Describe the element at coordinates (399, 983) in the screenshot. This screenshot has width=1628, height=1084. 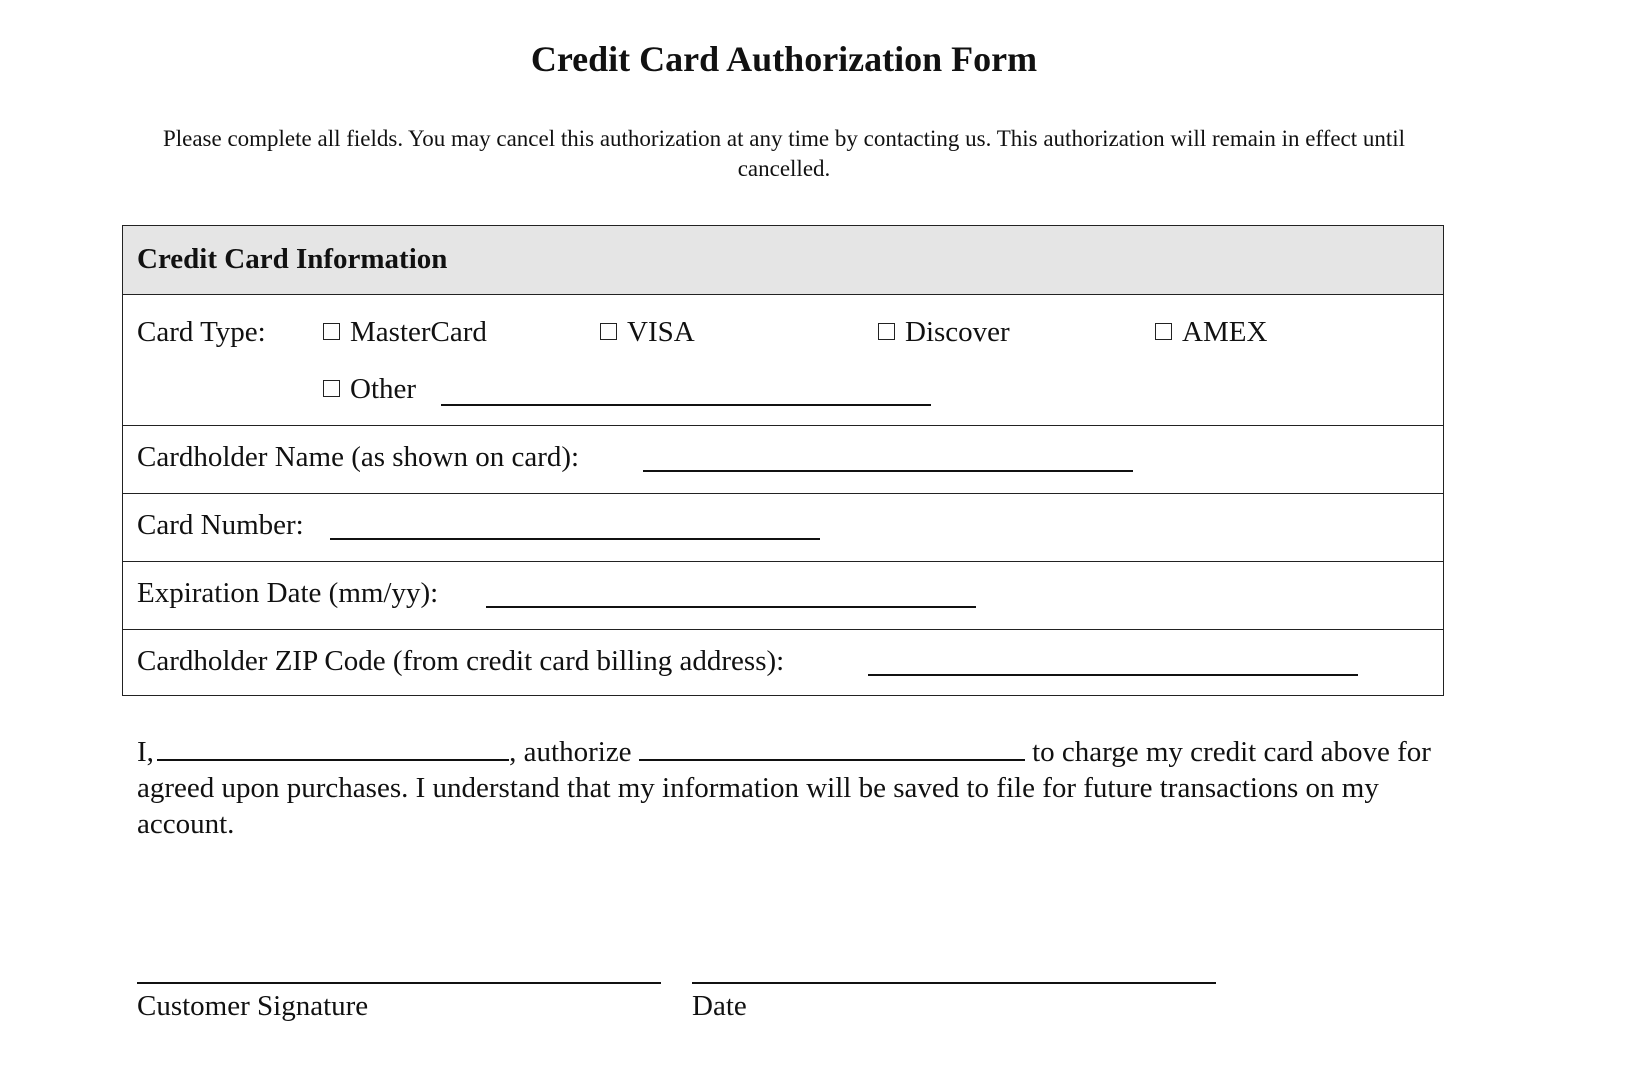
I see `signature-field` at that location.